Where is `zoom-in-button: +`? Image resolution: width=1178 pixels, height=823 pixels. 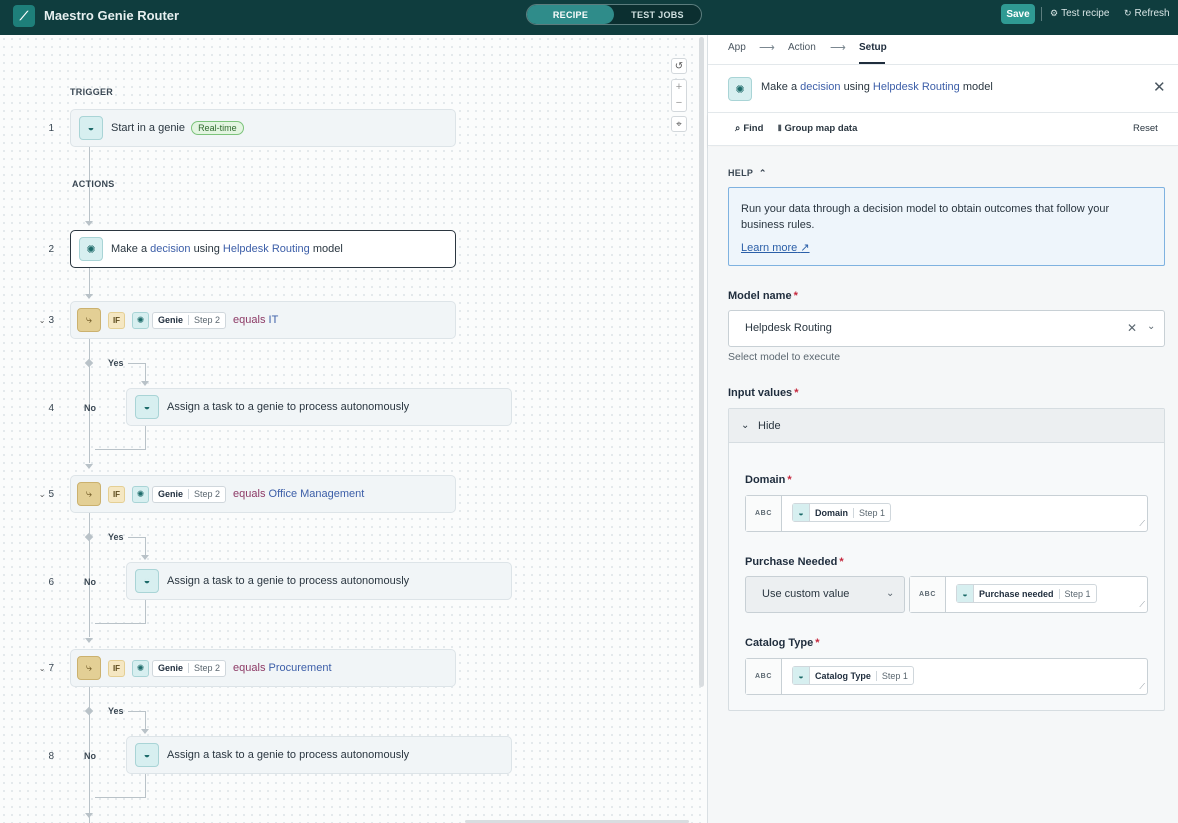
zoom-in-button: + is located at coordinates (679, 88).